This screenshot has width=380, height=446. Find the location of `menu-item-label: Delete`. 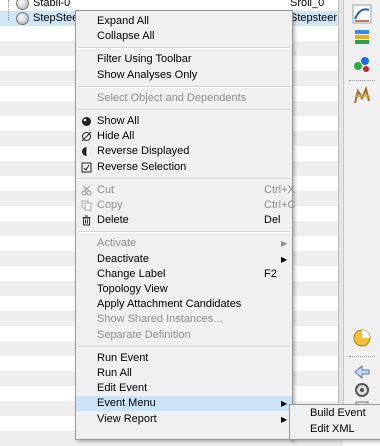

menu-item-label: Delete is located at coordinates (113, 220).